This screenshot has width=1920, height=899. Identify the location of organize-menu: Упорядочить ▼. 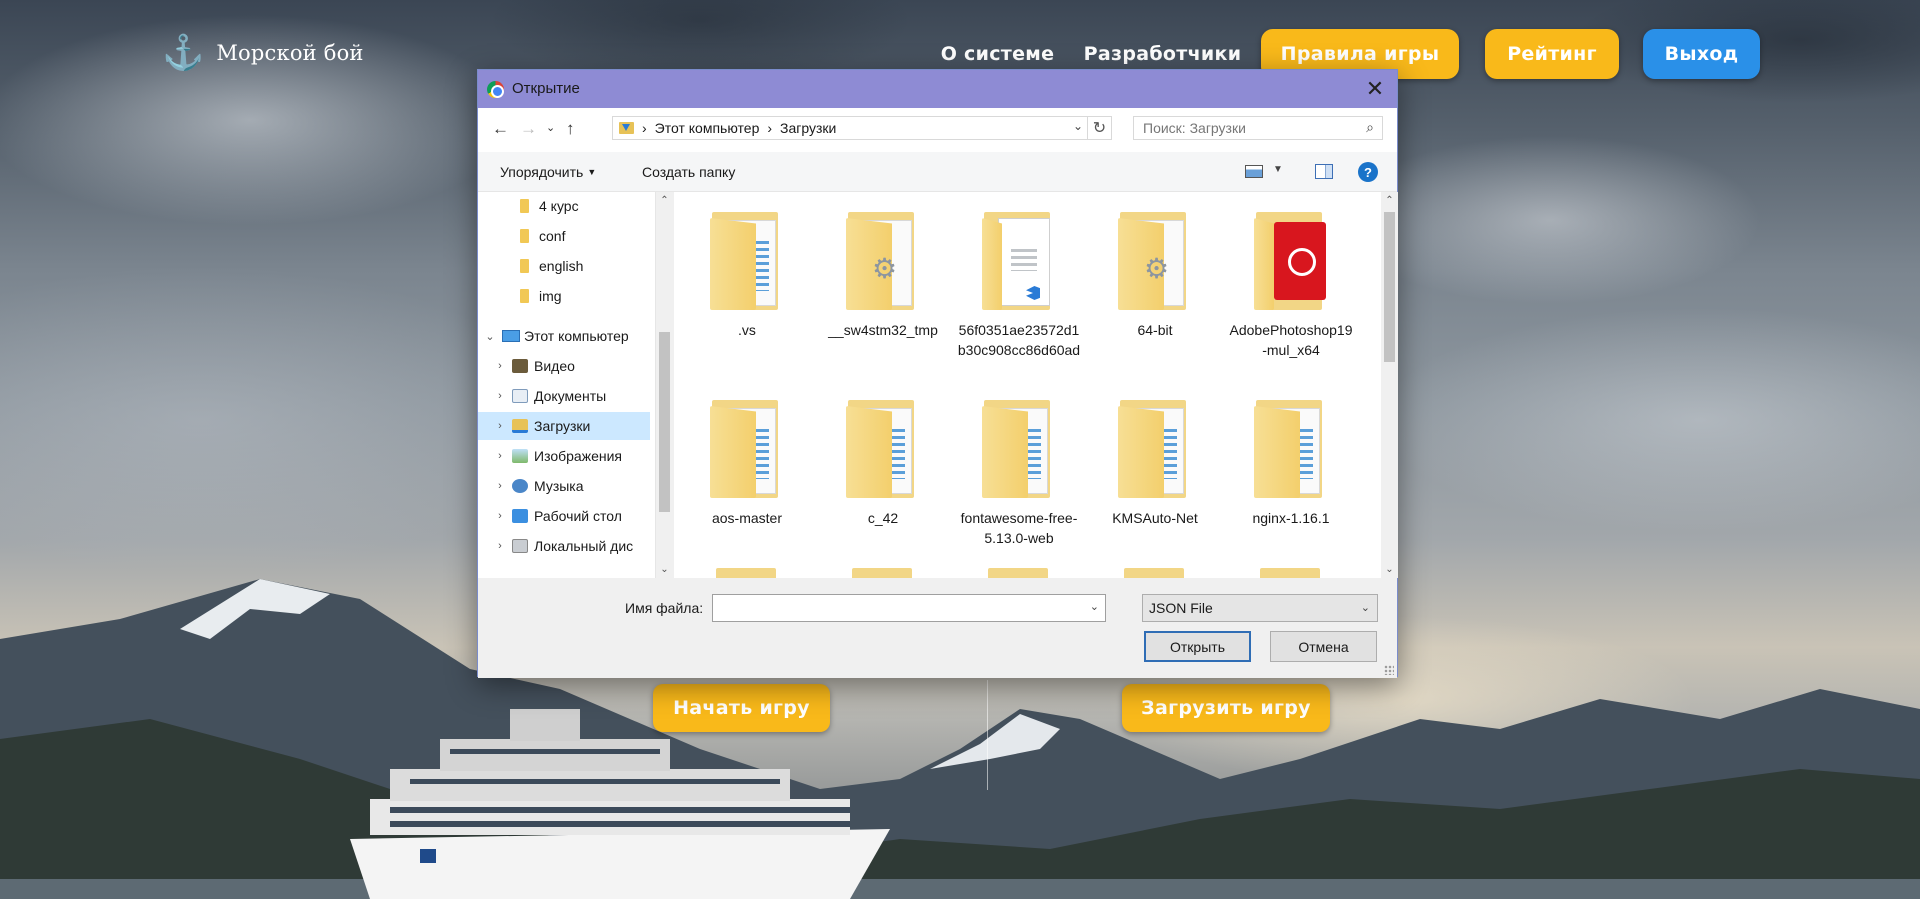
(548, 172).